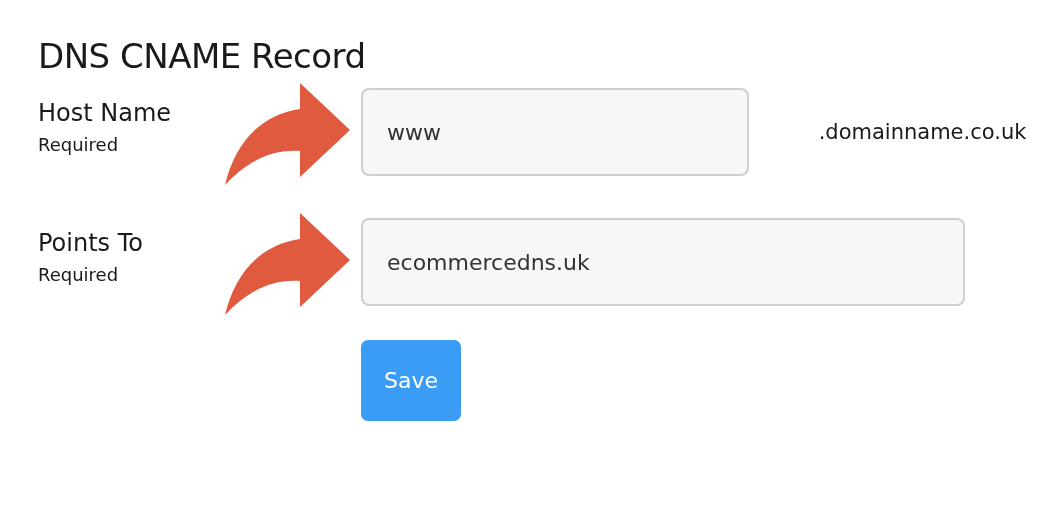  I want to click on text-input: ecommercedns.uk, so click(663, 262).